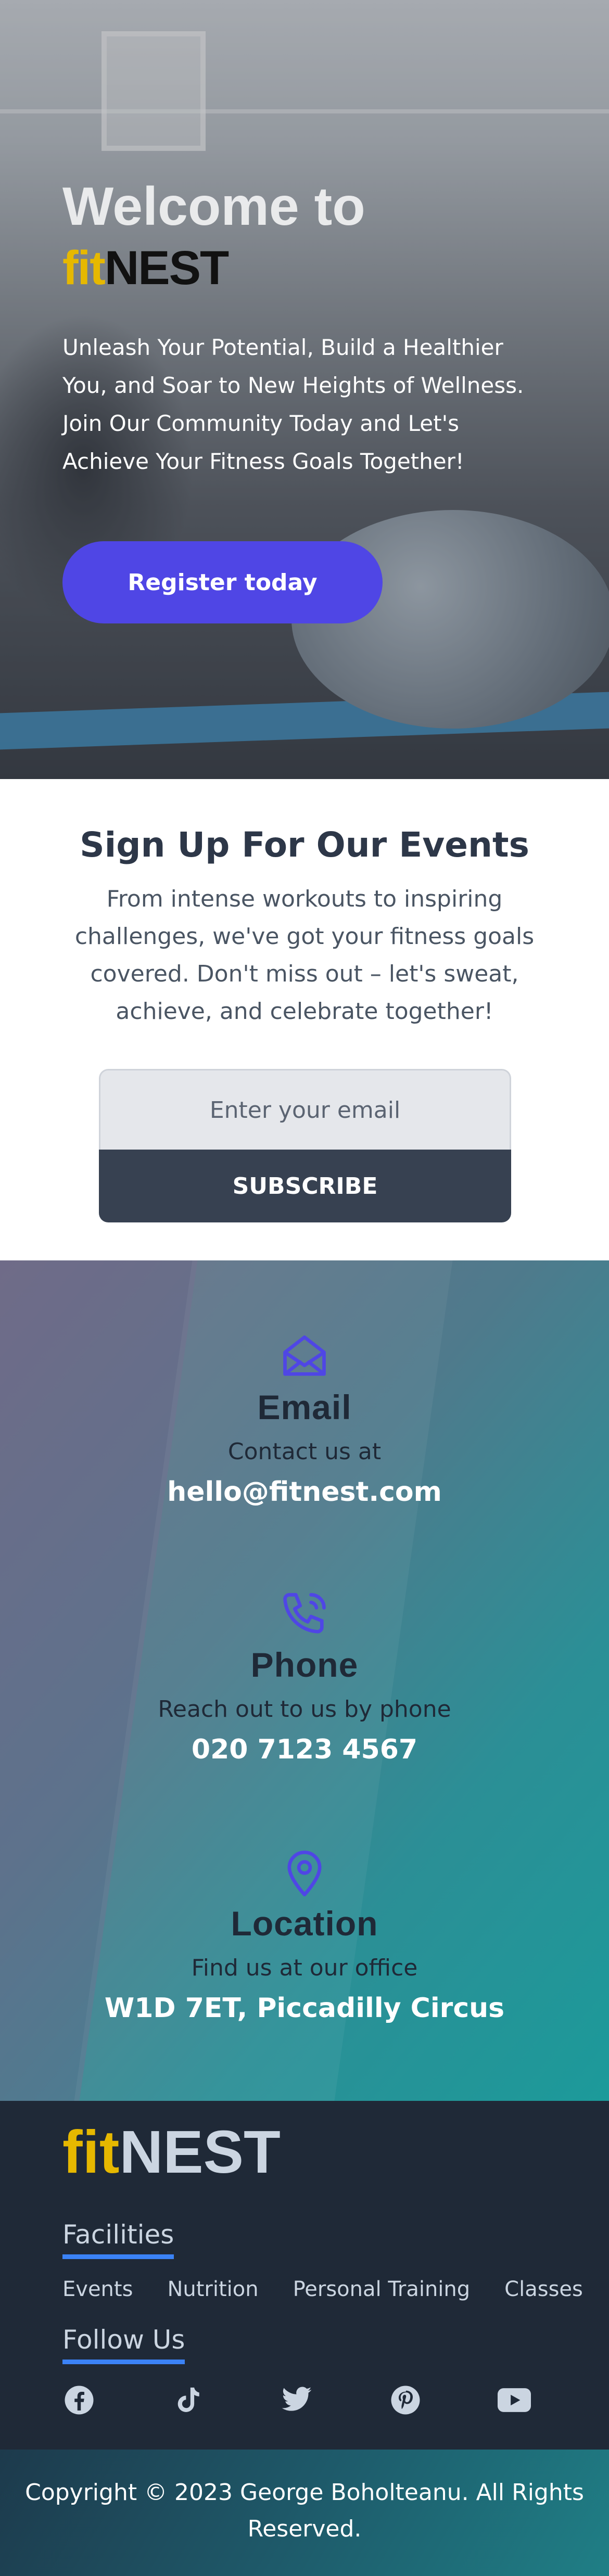  I want to click on contact-phone-desc: Reach out to us by phone, so click(304, 1709).